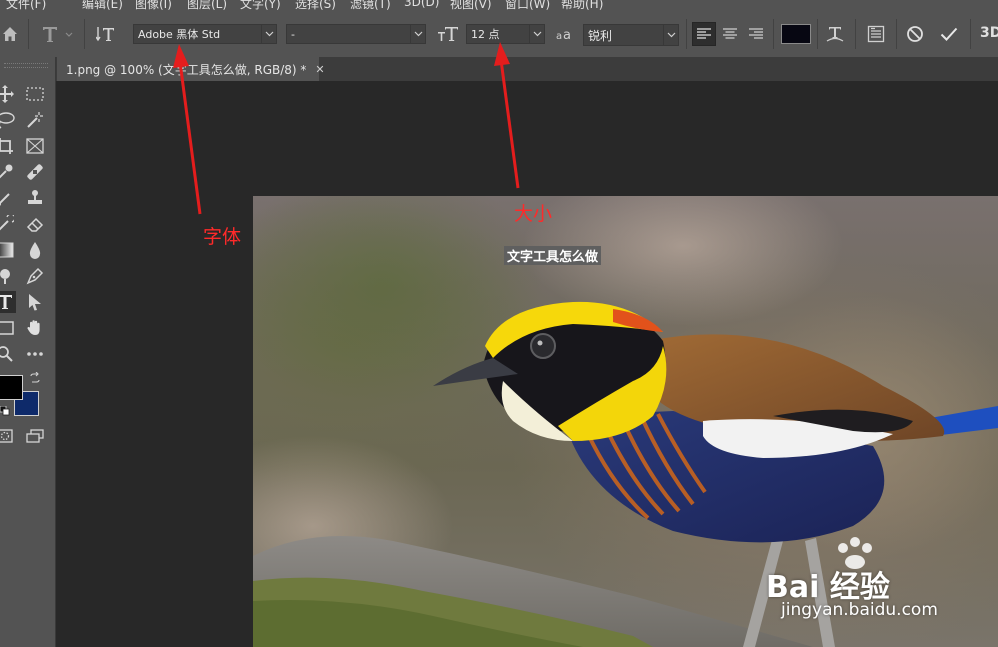  I want to click on annotation-arrows, so click(346, 128).